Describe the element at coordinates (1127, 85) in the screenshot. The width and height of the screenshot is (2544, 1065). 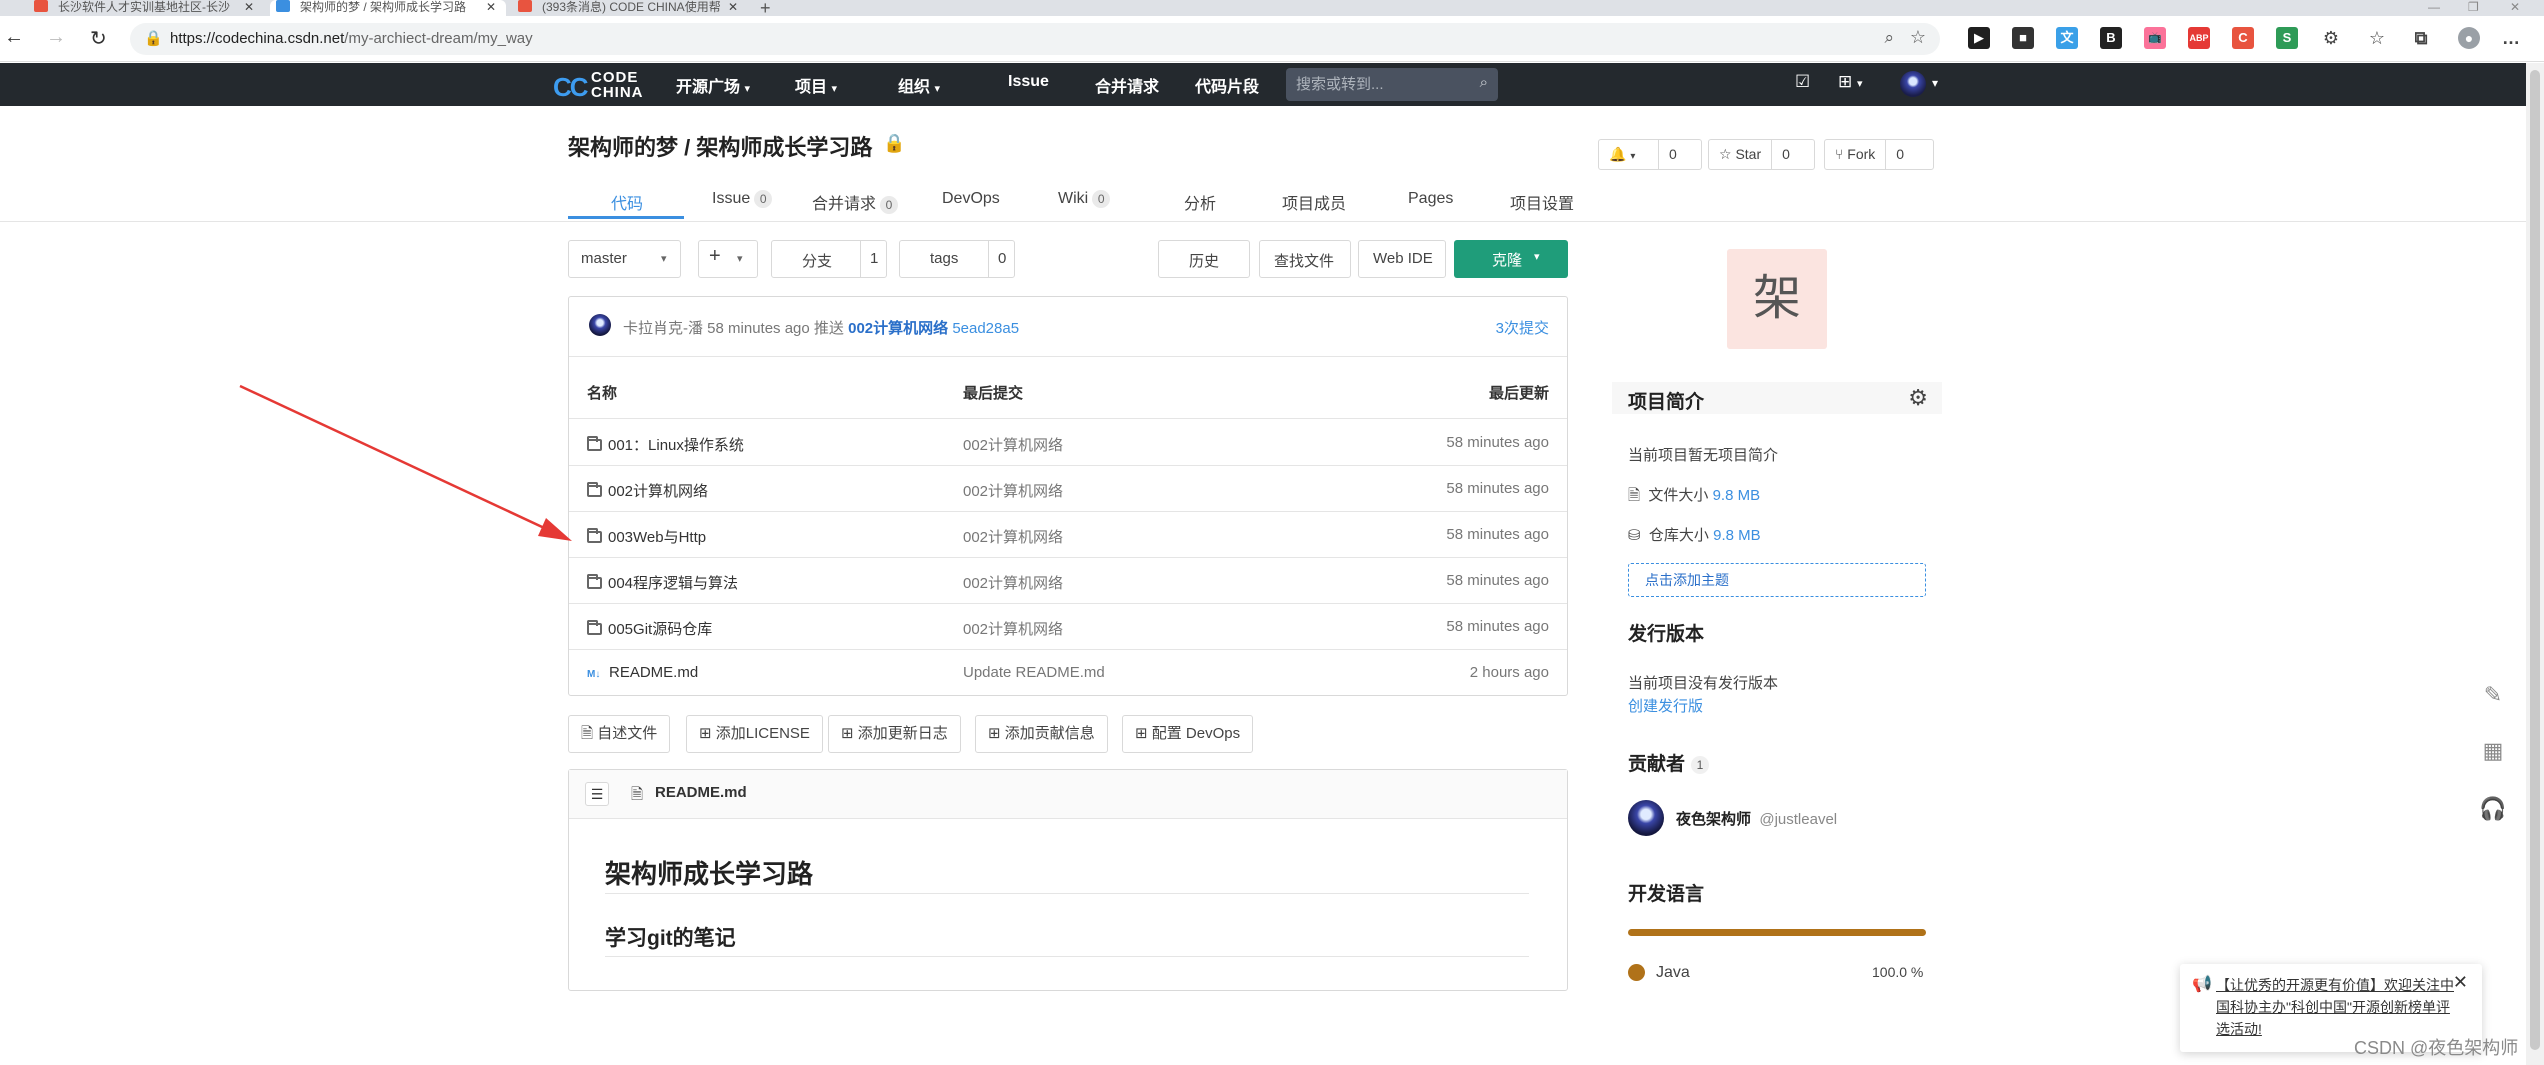
I see `nav-merge-requests: 合并请求` at that location.